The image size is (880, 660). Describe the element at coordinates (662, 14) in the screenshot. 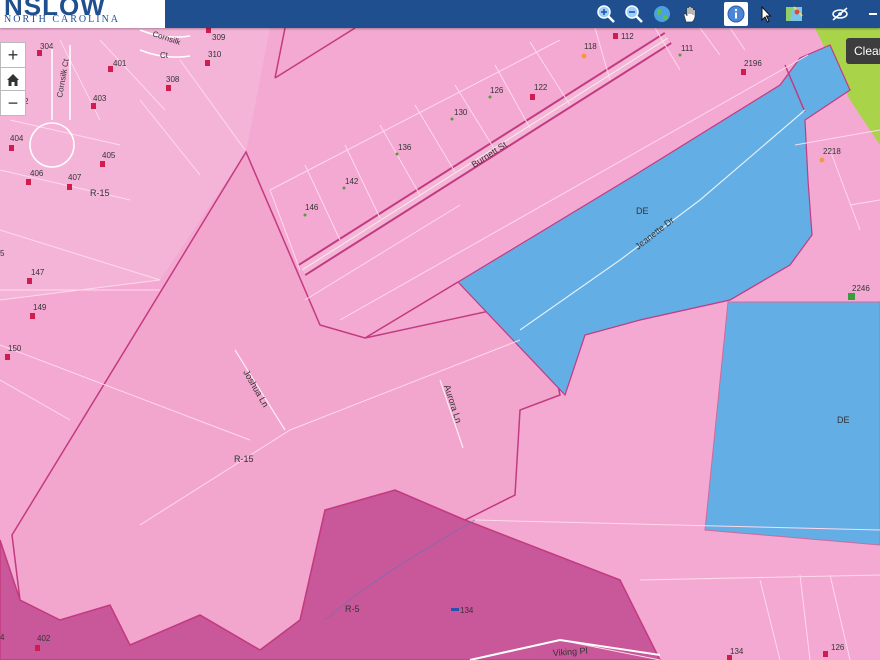

I see `globe-icon` at that location.